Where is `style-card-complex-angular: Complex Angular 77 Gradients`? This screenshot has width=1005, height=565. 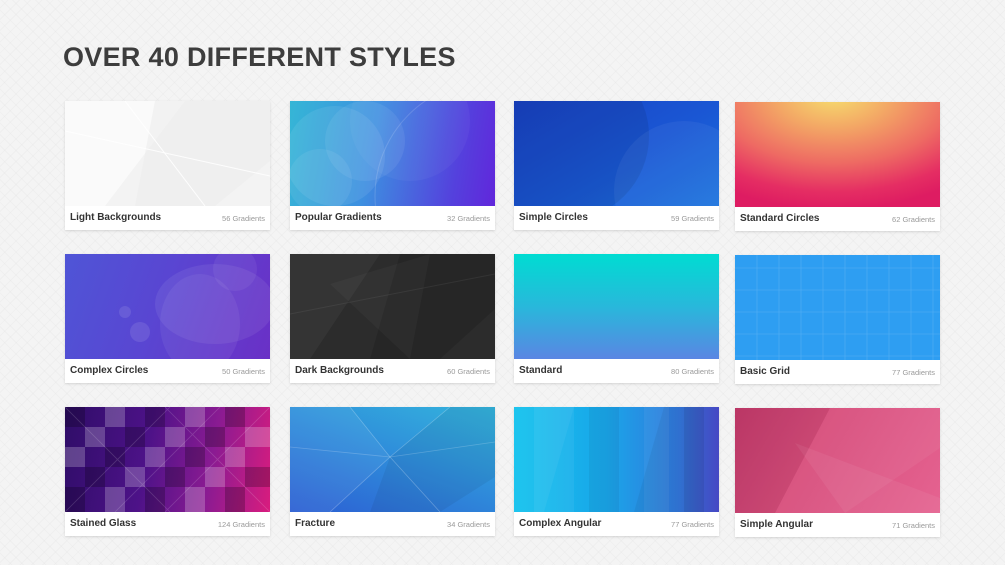 style-card-complex-angular: Complex Angular 77 Gradients is located at coordinates (616, 471).